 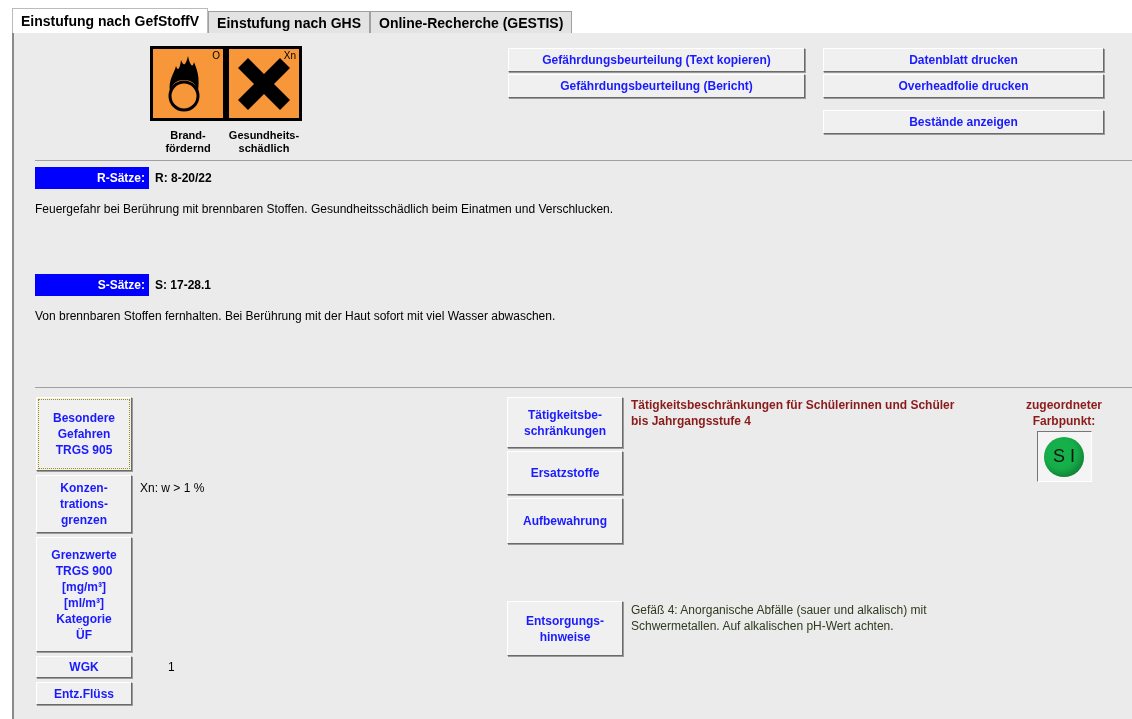 I want to click on action-button: Datenblatt drucken, so click(x=963, y=60).